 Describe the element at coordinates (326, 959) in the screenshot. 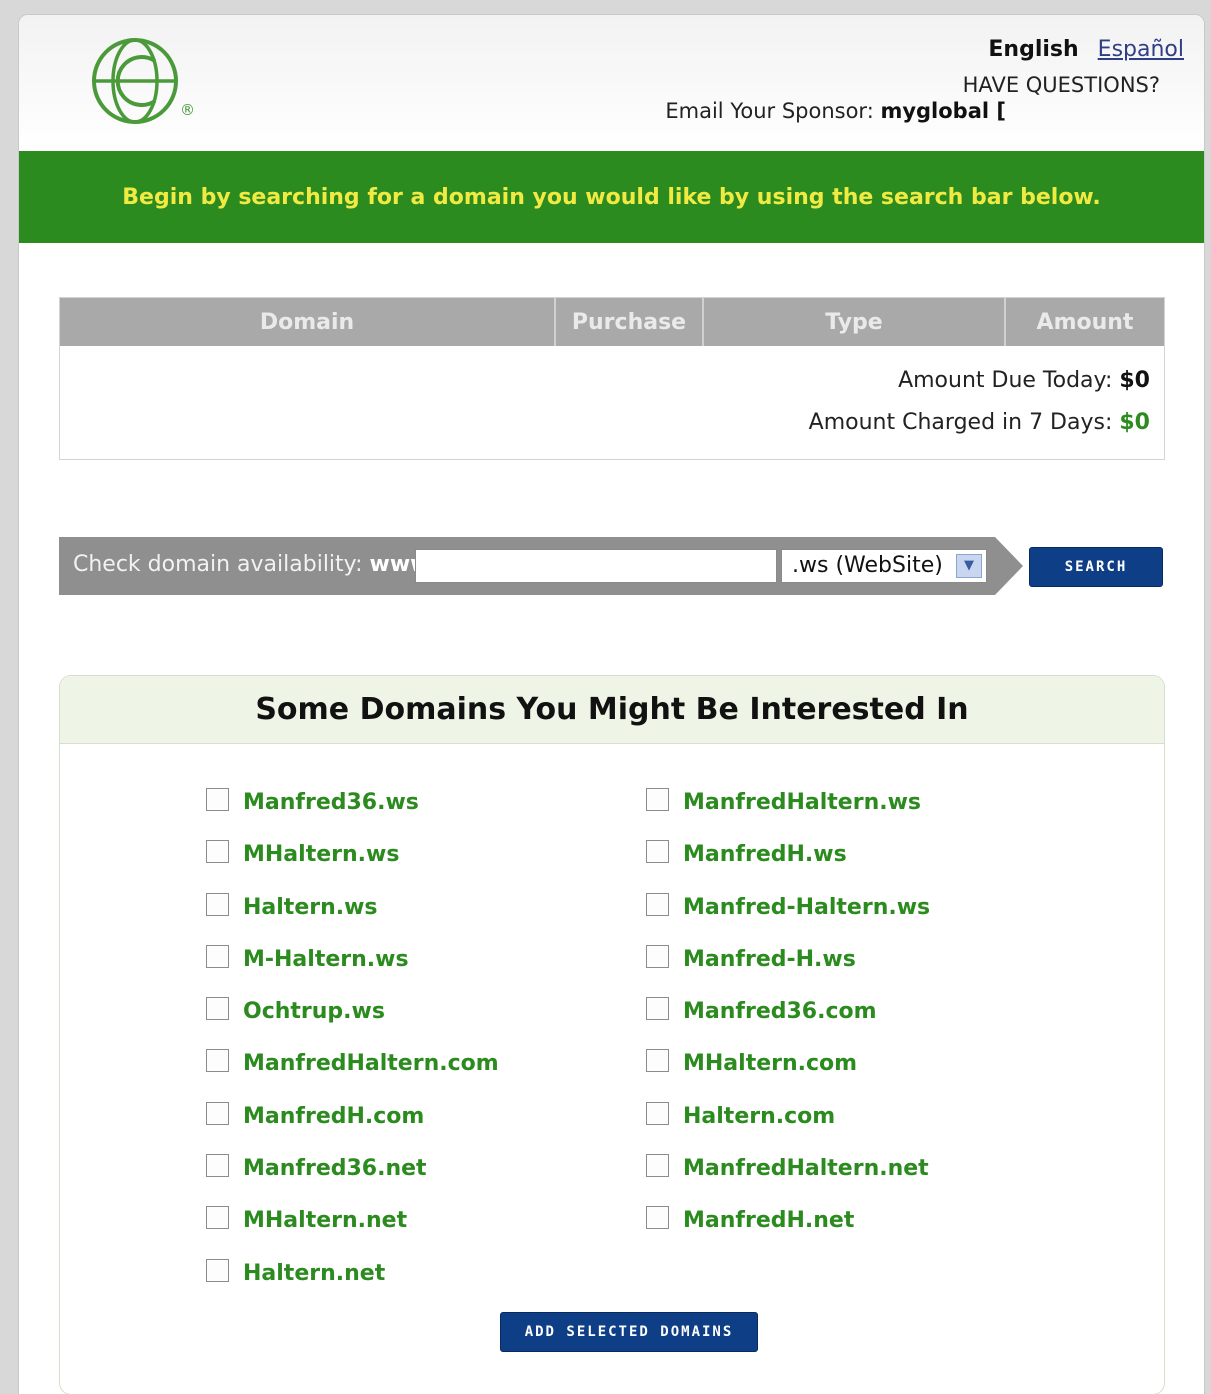

I see `domain-name: M-Haltern.ws` at that location.